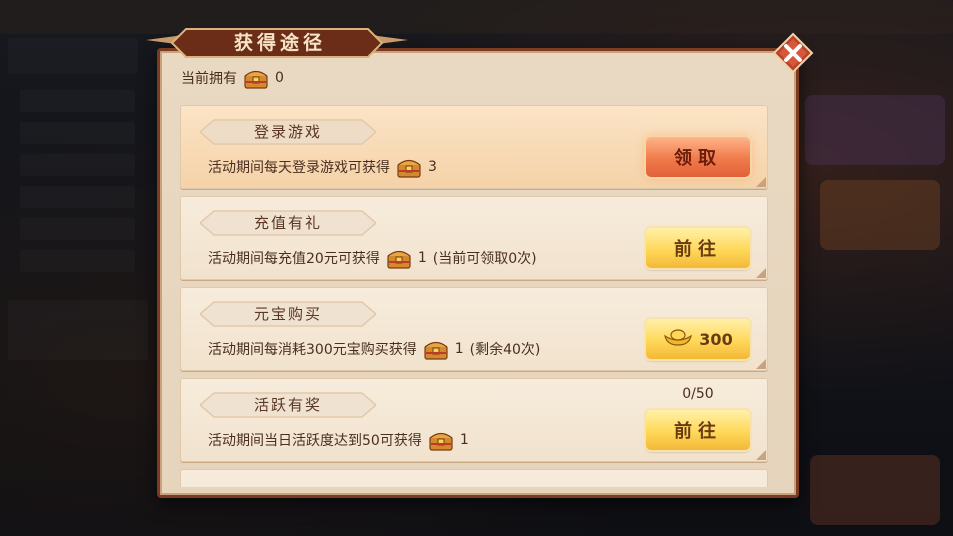  I want to click on owned-value: 0, so click(279, 78).